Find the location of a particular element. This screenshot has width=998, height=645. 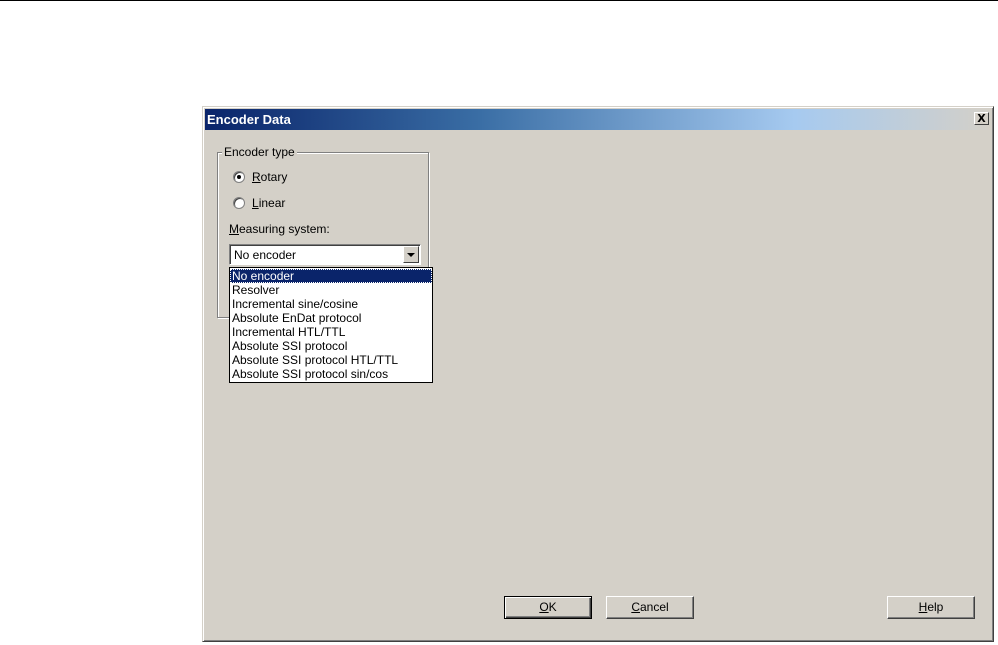

close-icon: X is located at coordinates (981, 118).